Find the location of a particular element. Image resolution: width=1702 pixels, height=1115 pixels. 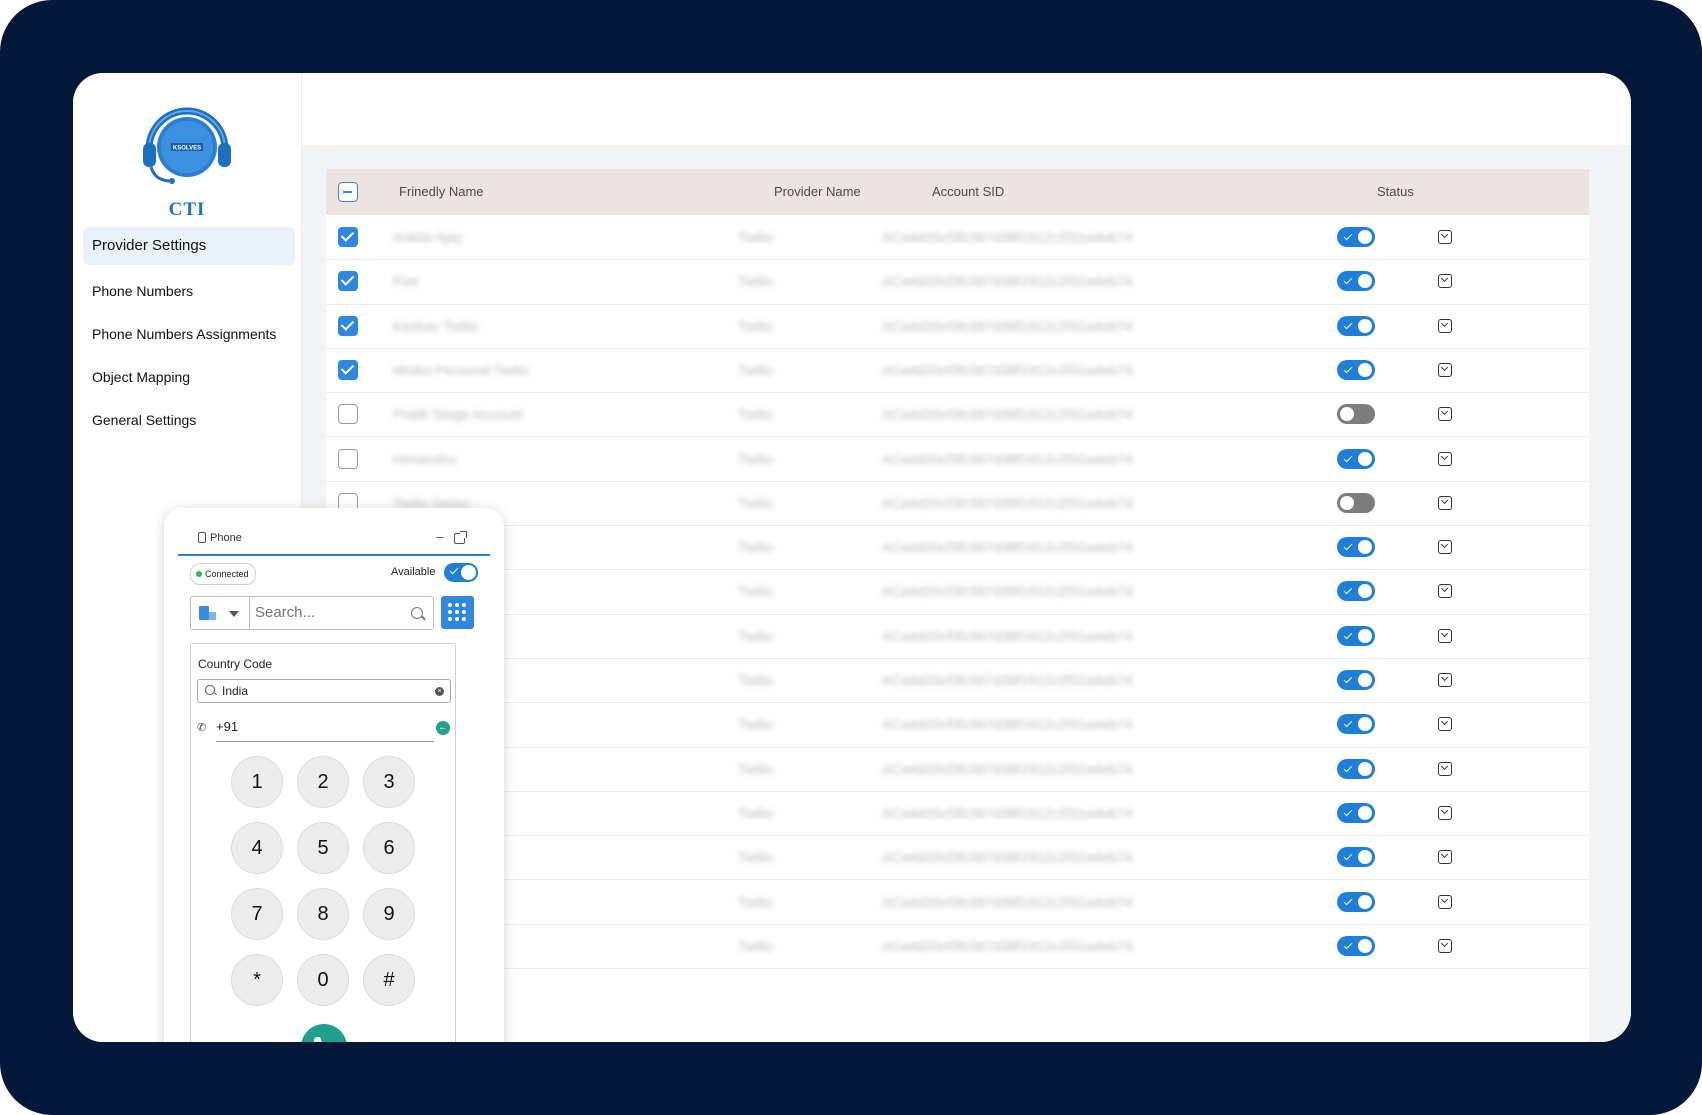

popout-icon is located at coordinates (460, 537).